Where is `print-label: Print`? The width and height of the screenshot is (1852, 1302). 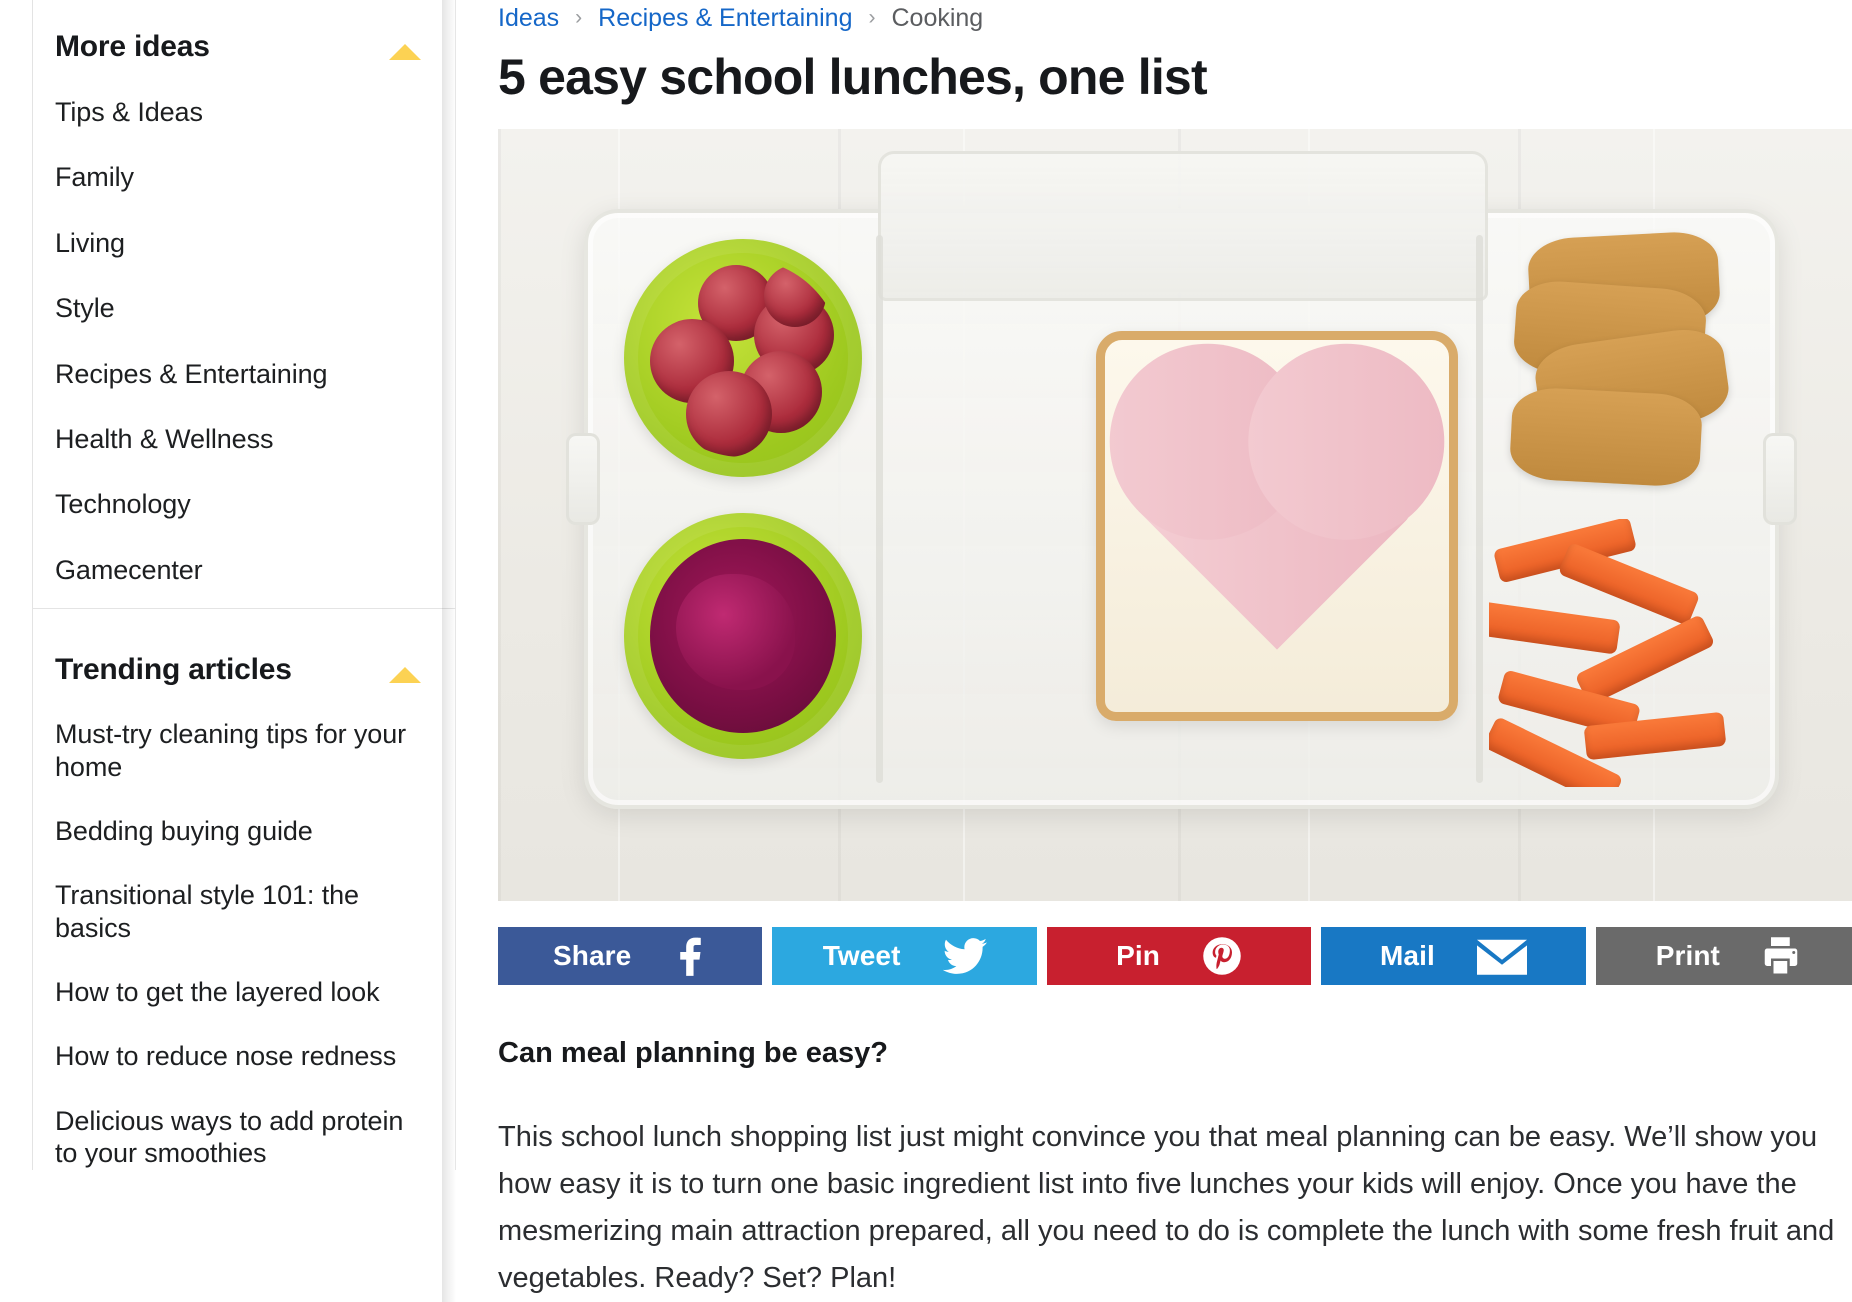 print-label: Print is located at coordinates (1687, 955).